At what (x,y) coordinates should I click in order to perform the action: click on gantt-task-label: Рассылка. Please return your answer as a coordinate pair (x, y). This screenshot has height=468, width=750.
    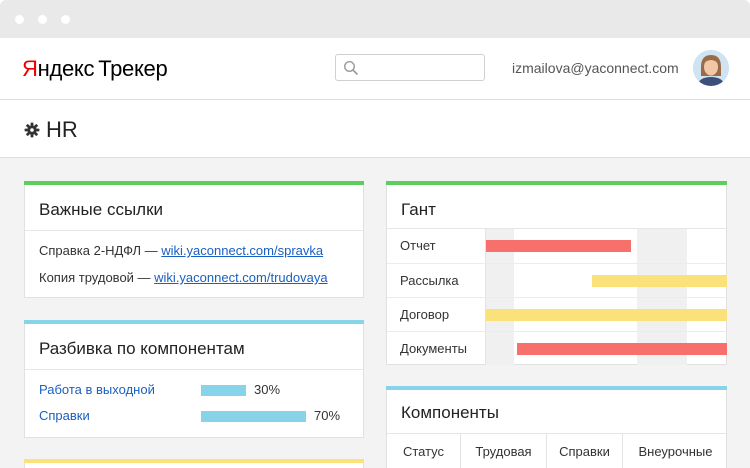
    Looking at the image, I should click on (429, 280).